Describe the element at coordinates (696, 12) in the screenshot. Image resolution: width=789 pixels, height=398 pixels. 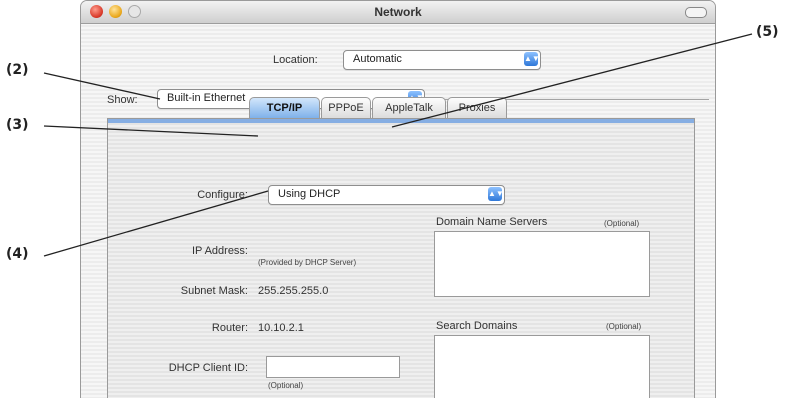
I see `toolbar-toggle-button` at that location.